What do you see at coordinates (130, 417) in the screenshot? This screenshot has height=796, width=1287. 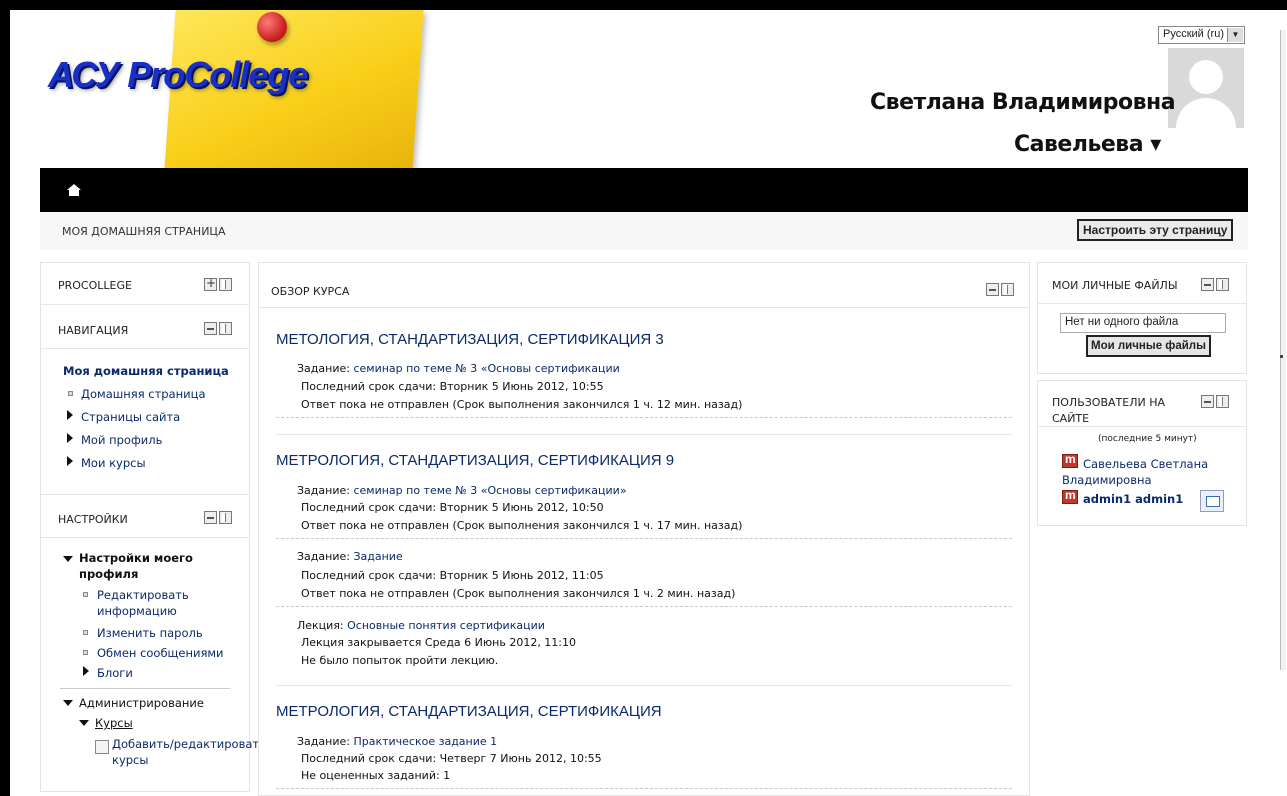 I see `nav-site-pages: Страницы сайта` at bounding box center [130, 417].